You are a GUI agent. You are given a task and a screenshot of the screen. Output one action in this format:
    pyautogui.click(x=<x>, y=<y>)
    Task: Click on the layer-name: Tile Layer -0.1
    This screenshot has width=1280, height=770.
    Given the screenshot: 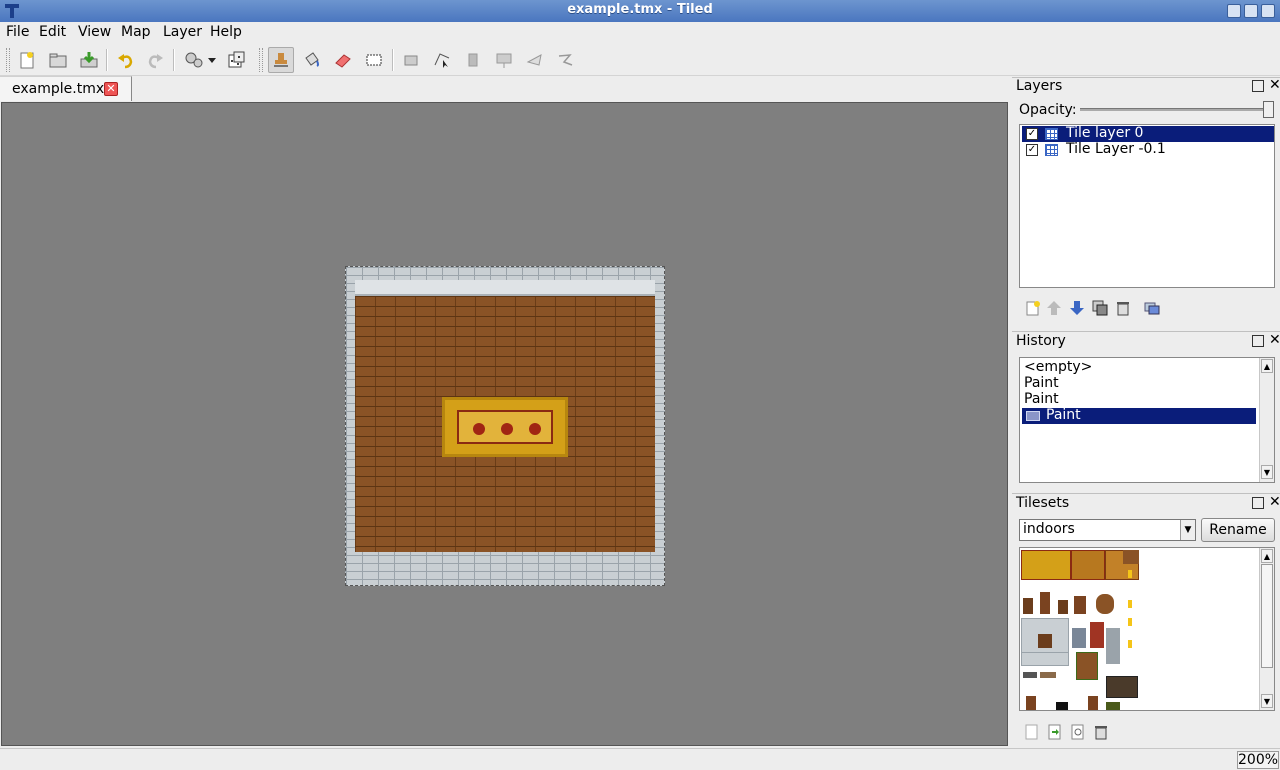 What is the action you would take?
    pyautogui.click(x=1116, y=149)
    